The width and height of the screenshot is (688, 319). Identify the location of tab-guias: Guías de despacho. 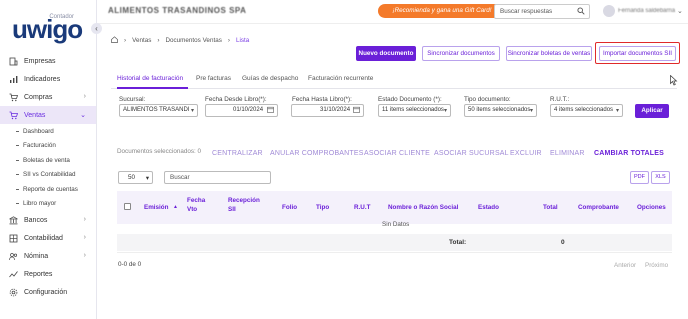
(270, 78).